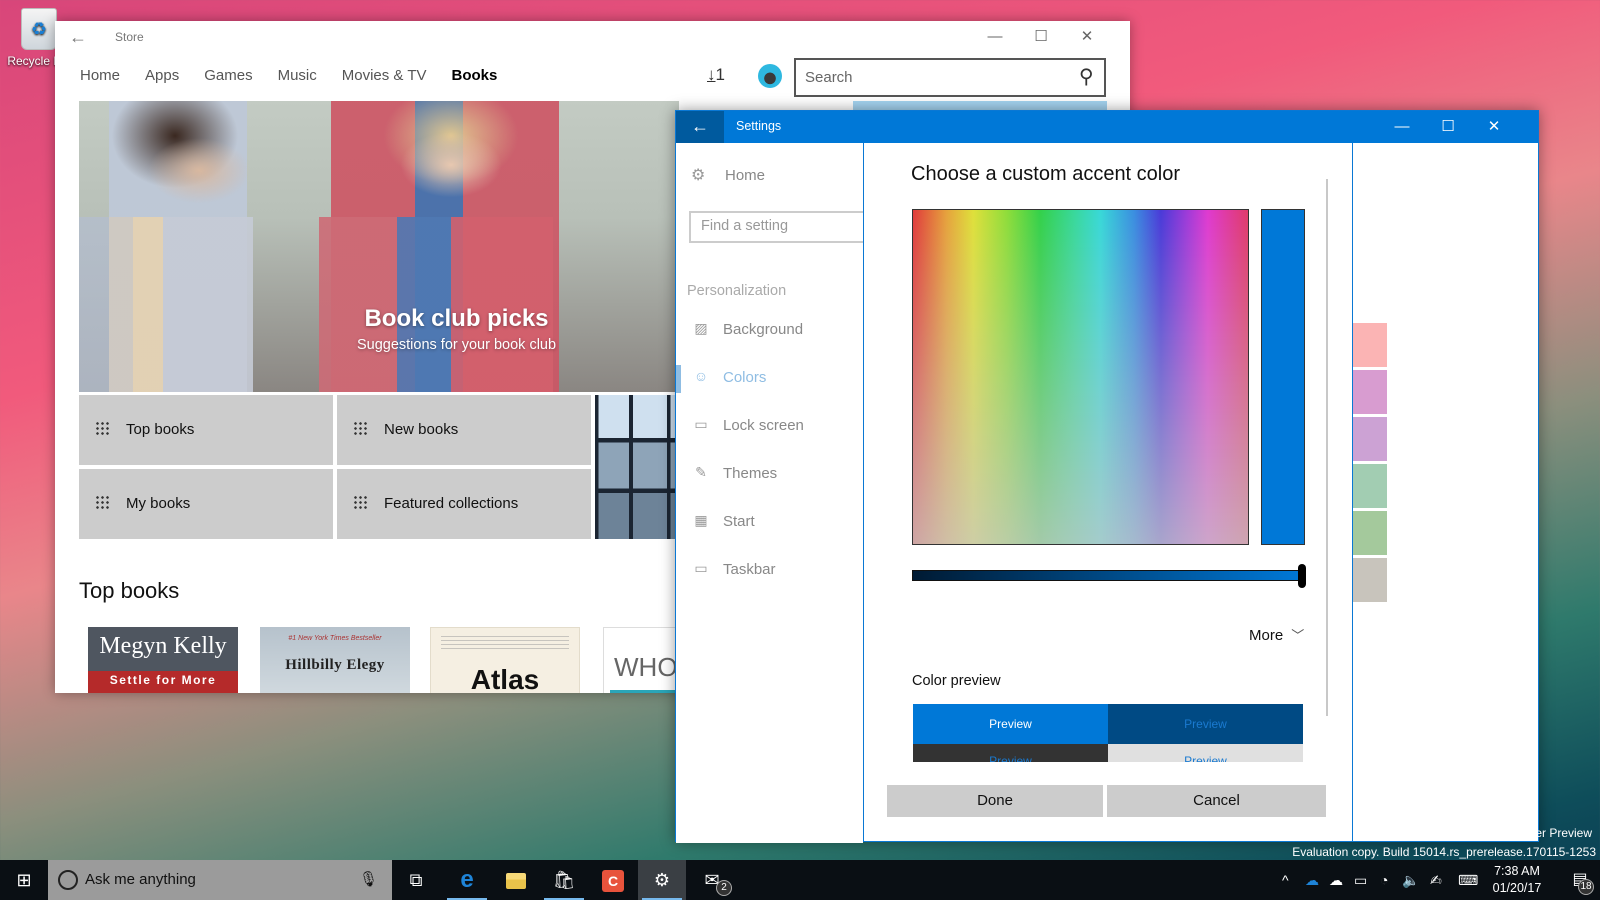  Describe the element at coordinates (1517, 880) in the screenshot. I see `clock: 7:38 AM 01/20/17` at that location.